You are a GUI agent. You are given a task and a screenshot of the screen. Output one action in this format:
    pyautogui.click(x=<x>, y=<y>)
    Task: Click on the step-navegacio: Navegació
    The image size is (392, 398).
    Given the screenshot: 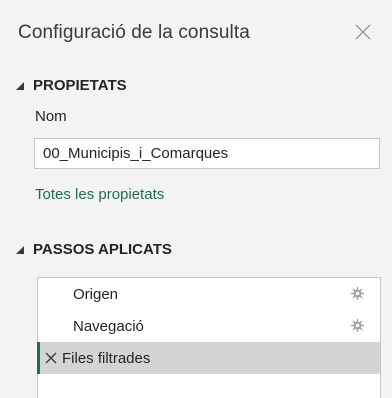 What is the action you would take?
    pyautogui.click(x=209, y=326)
    